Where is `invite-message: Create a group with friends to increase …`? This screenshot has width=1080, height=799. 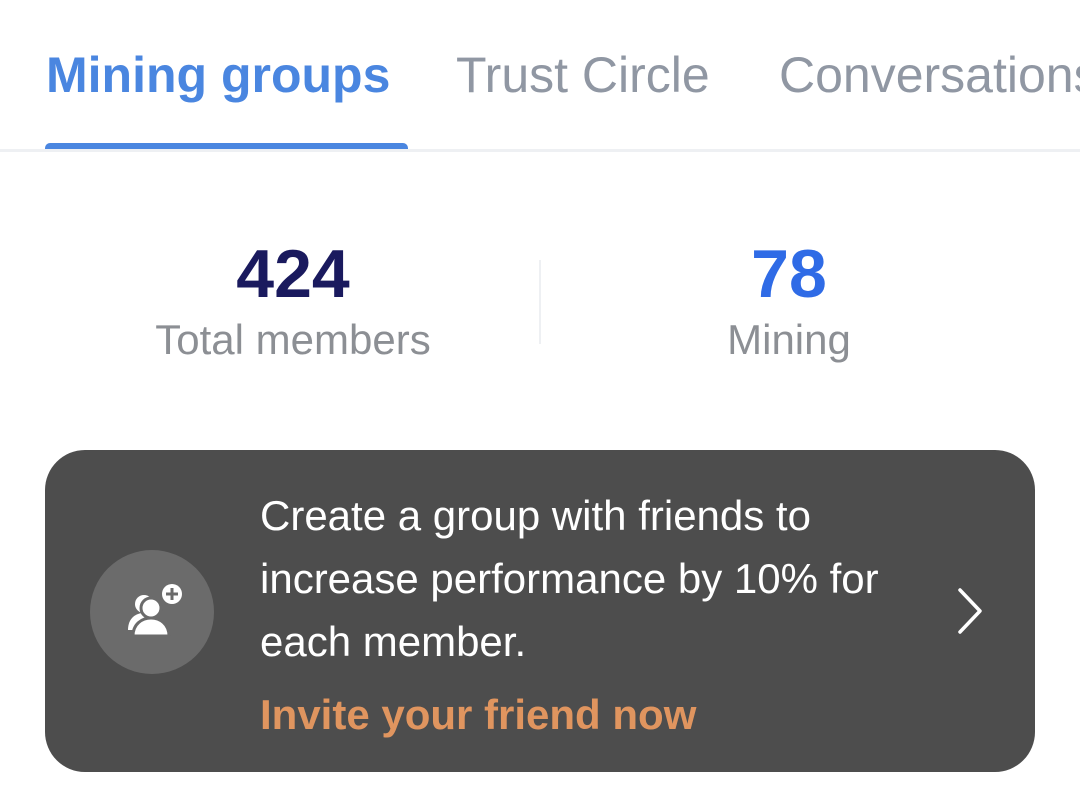 invite-message: Create a group with friends to increase … is located at coordinates (569, 578).